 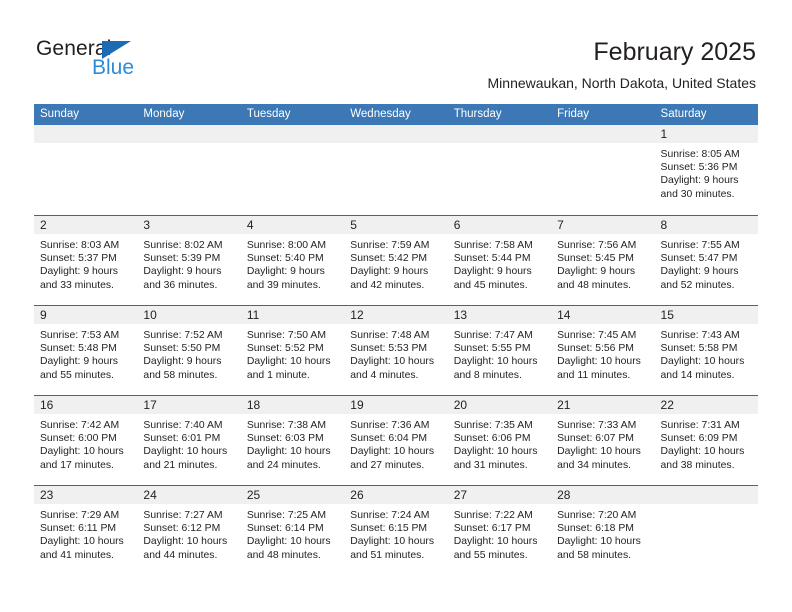 What do you see at coordinates (182, 349) in the screenshot?
I see `sunset-text: Sunset: 5:50 PM` at bounding box center [182, 349].